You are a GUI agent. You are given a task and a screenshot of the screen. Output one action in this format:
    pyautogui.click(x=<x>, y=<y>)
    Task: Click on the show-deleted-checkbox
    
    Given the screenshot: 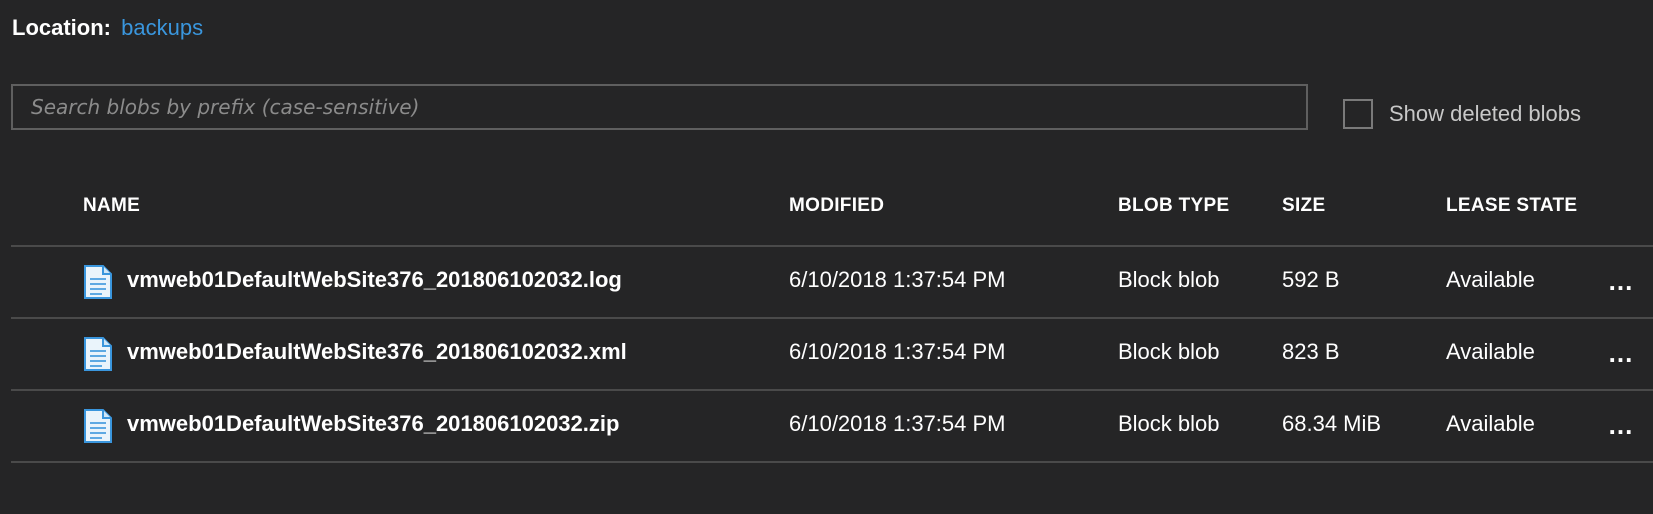 What is the action you would take?
    pyautogui.click(x=1358, y=114)
    